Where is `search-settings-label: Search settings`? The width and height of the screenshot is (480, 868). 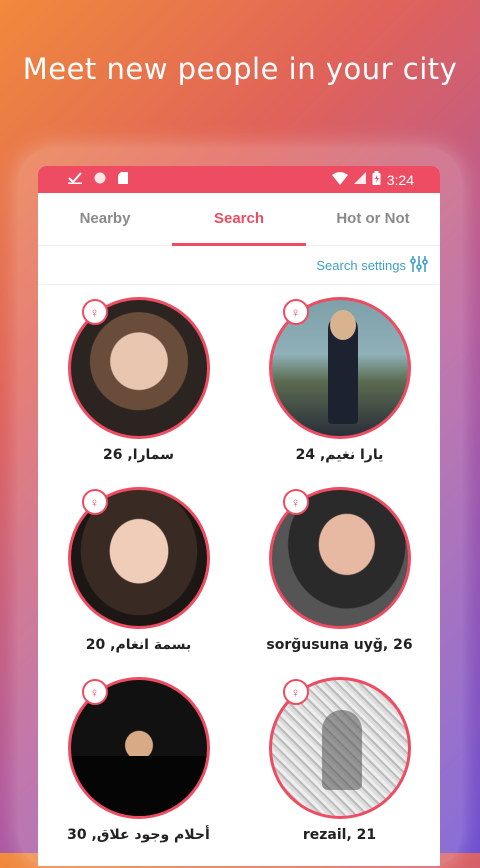 search-settings-label: Search settings is located at coordinates (361, 265).